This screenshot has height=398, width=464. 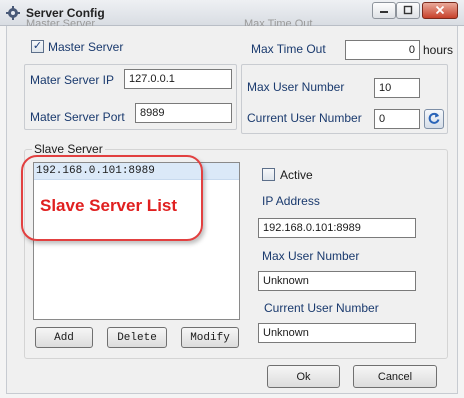 What do you see at coordinates (395, 376) in the screenshot?
I see `cancel-button: Cancel` at bounding box center [395, 376].